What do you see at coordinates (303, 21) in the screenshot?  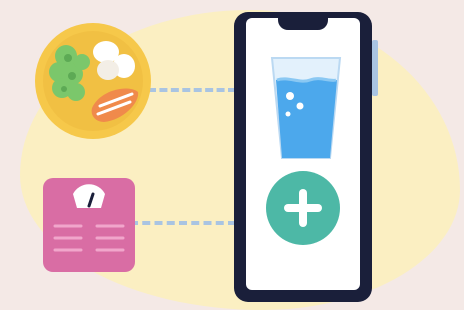 I see `phone-notch` at bounding box center [303, 21].